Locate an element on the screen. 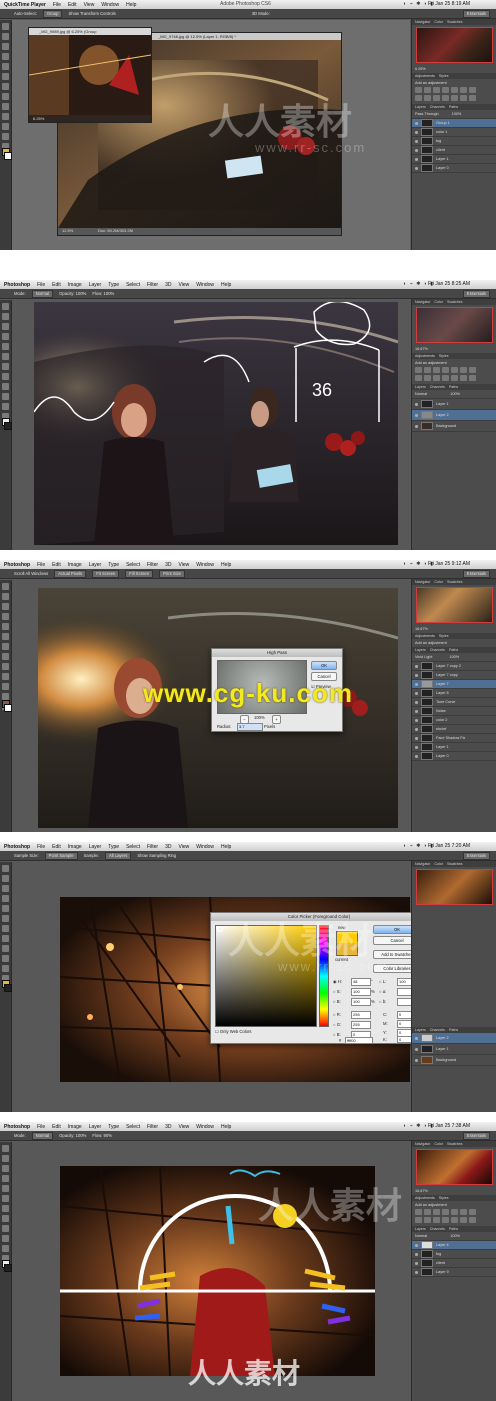 The height and width of the screenshot is (1401, 496). sample-dropdown: All Layers is located at coordinates (118, 855).